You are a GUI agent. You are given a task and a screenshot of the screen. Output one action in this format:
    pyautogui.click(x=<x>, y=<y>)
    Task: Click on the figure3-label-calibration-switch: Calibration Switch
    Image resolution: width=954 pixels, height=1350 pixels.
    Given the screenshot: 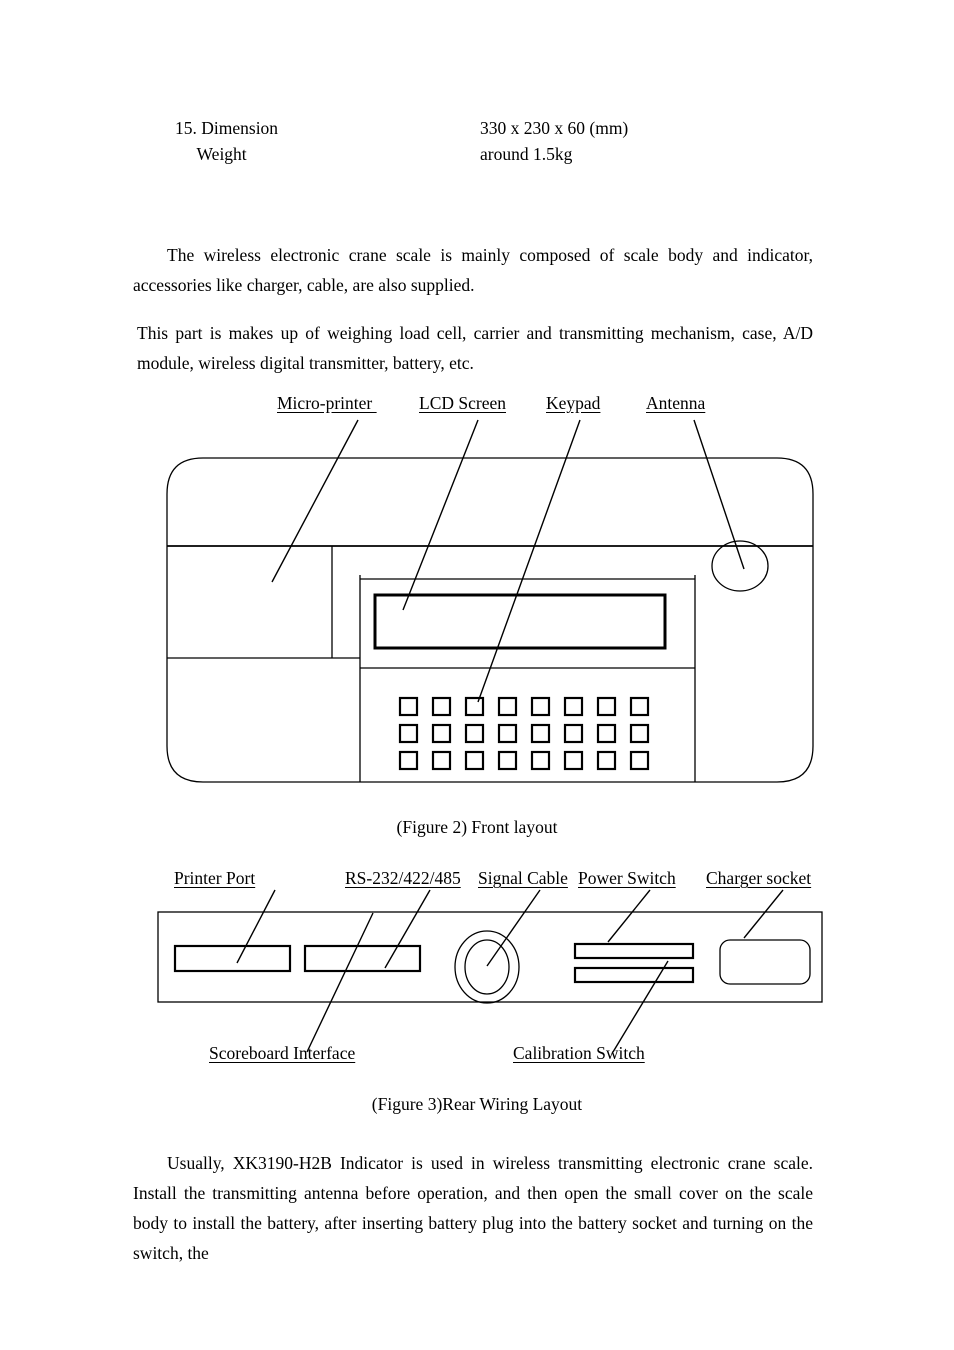 What is the action you would take?
    pyautogui.click(x=579, y=1053)
    